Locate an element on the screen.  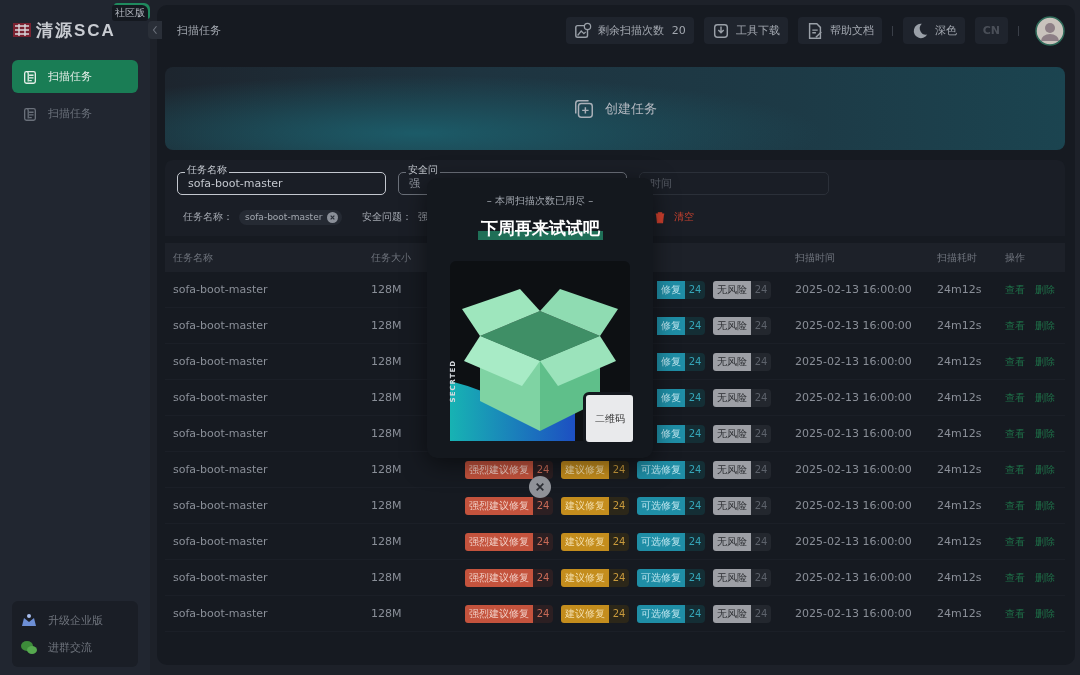
trash-icon is located at coordinates (660, 217).